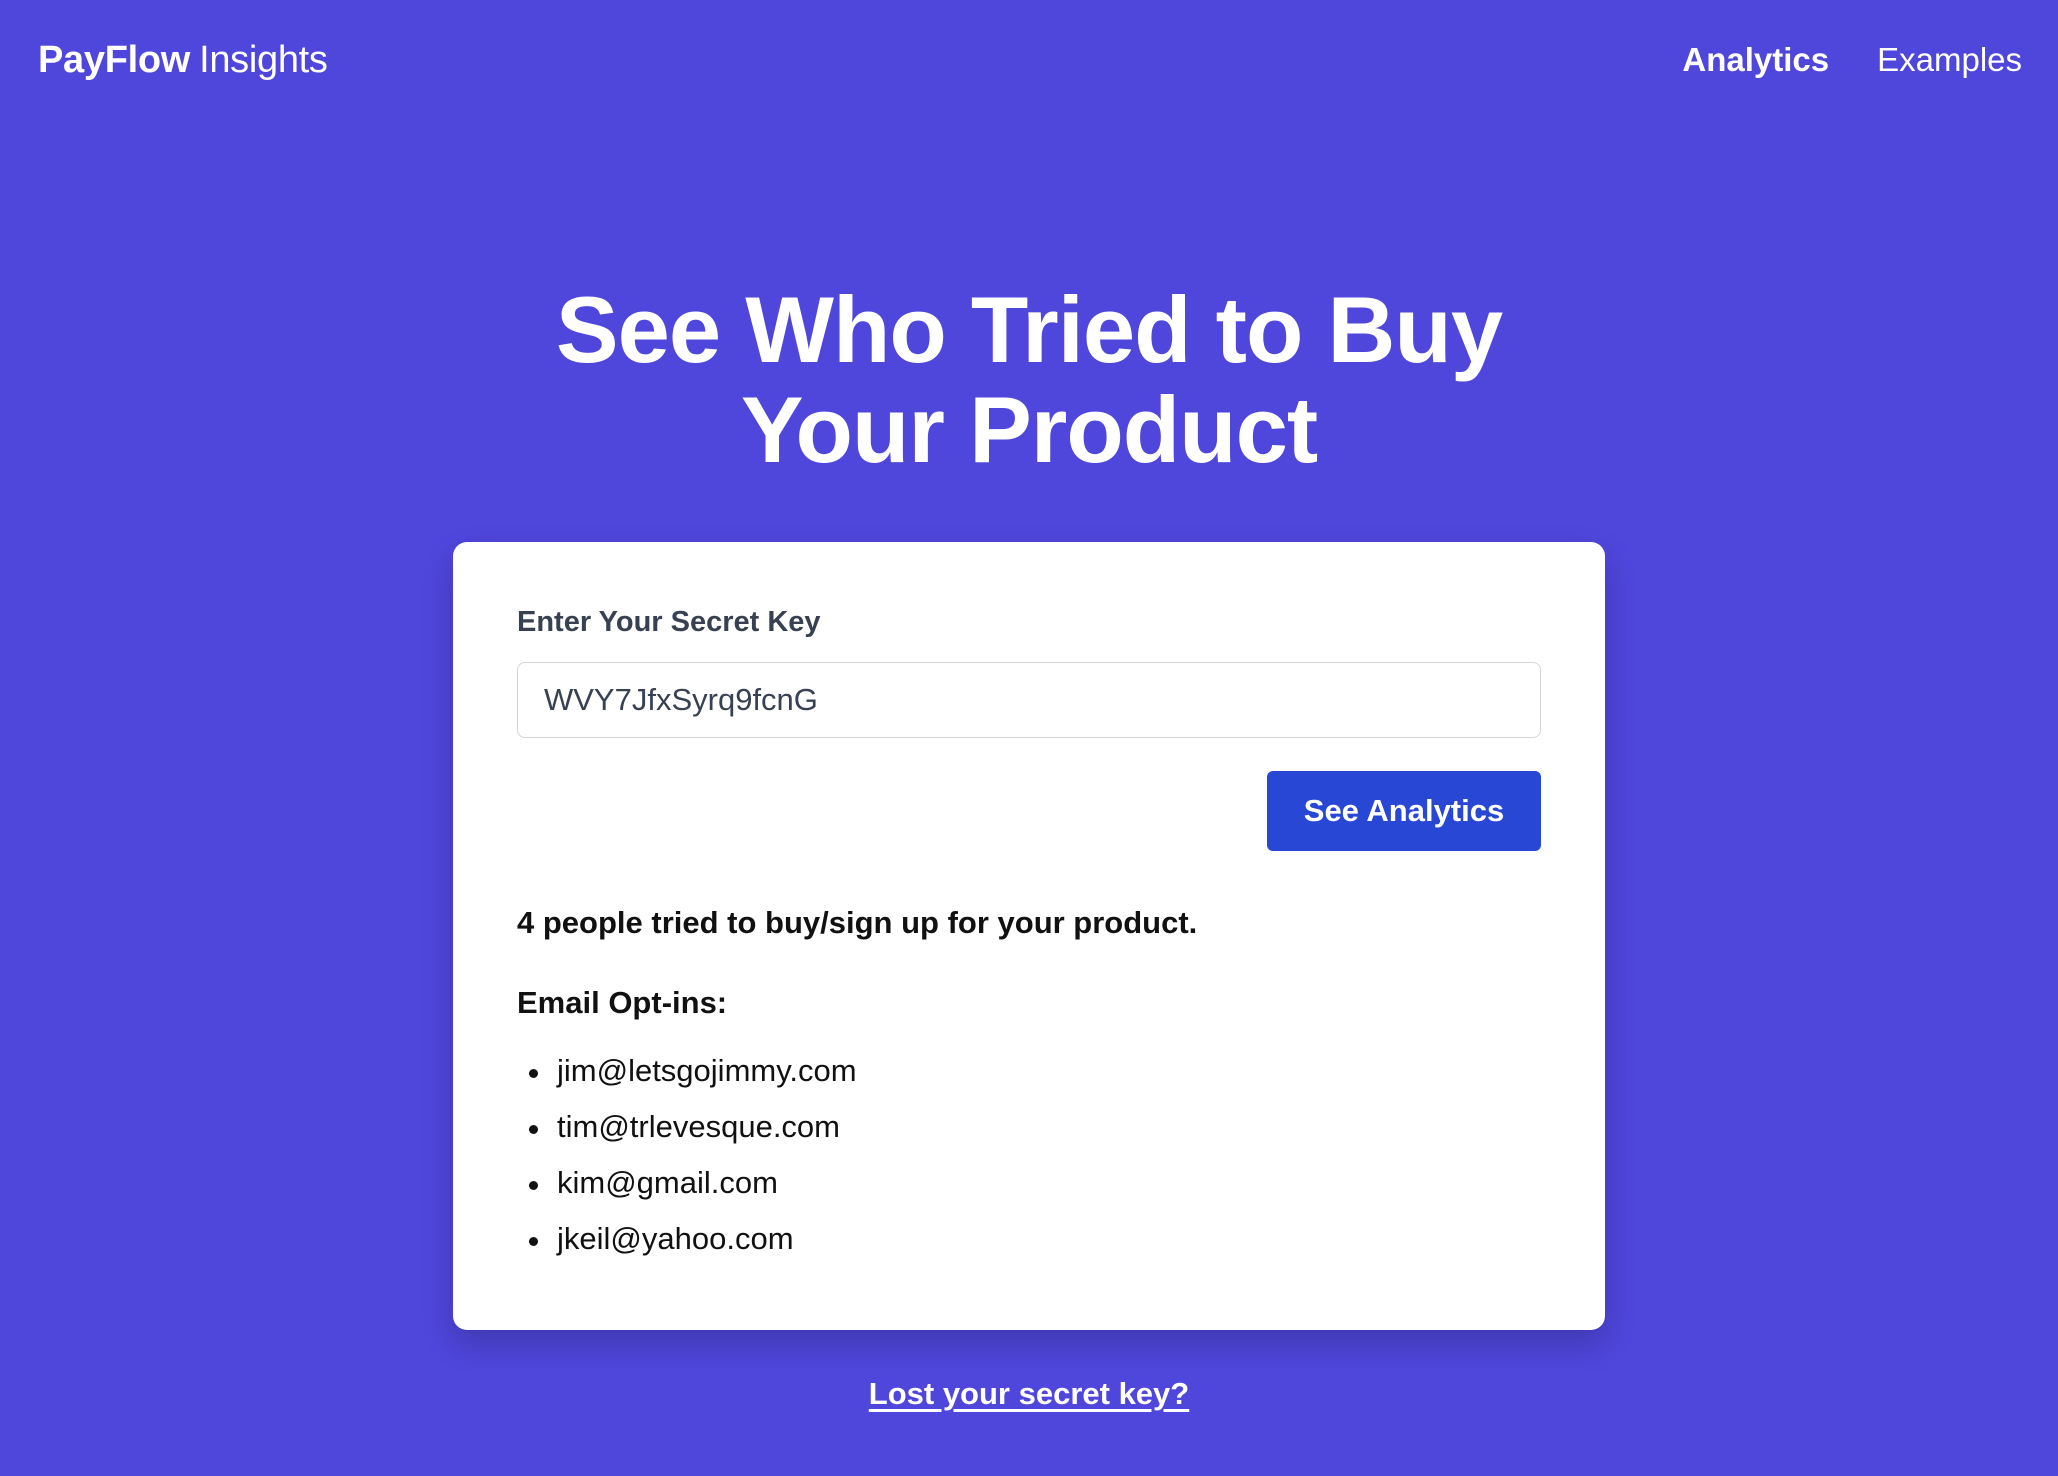  I want to click on brand-name-light: Insights, so click(263, 59).